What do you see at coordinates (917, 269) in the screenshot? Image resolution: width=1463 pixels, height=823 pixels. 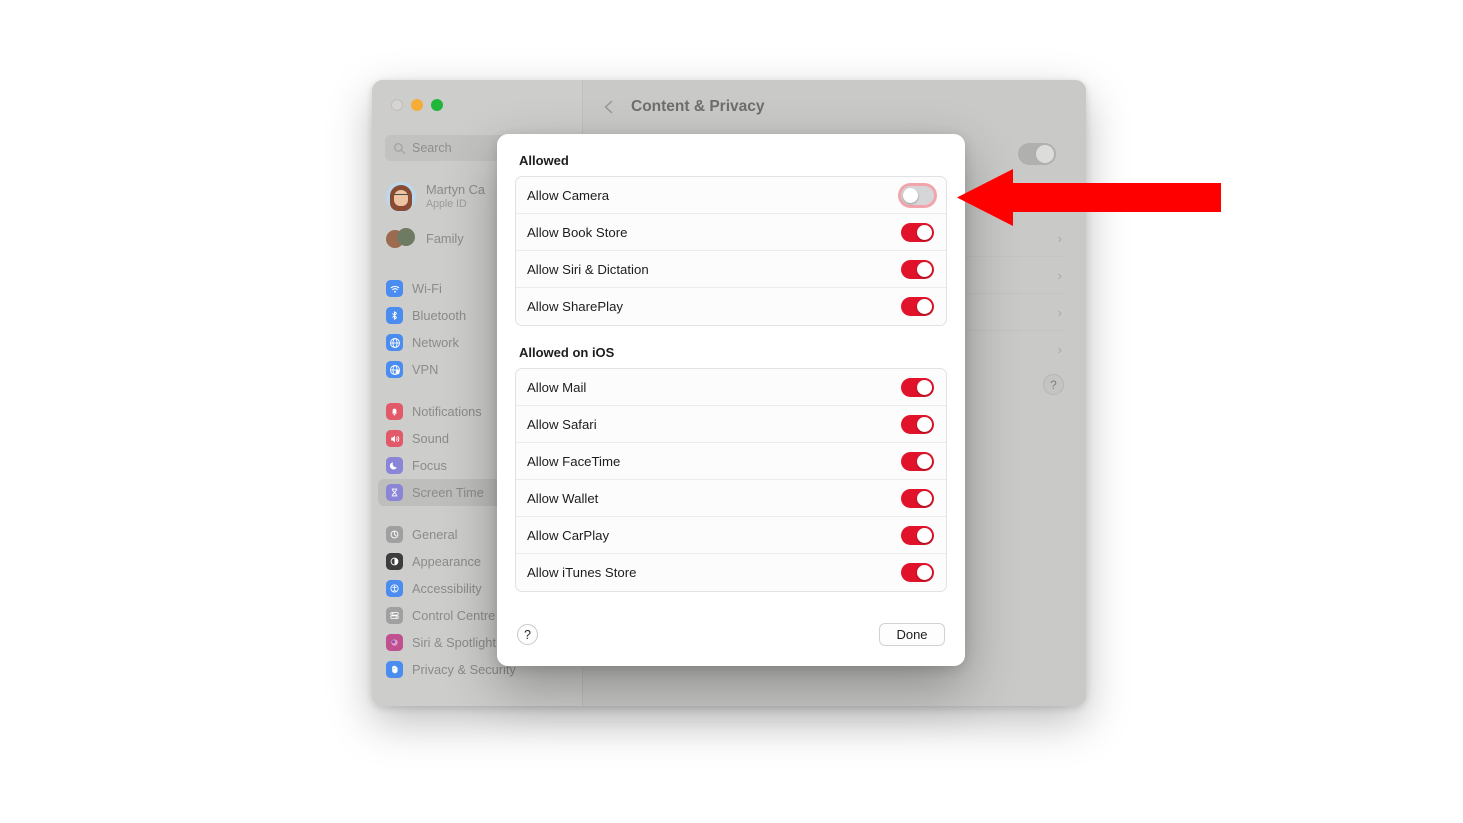 I see `toggle-allow-siri-and-dictation` at bounding box center [917, 269].